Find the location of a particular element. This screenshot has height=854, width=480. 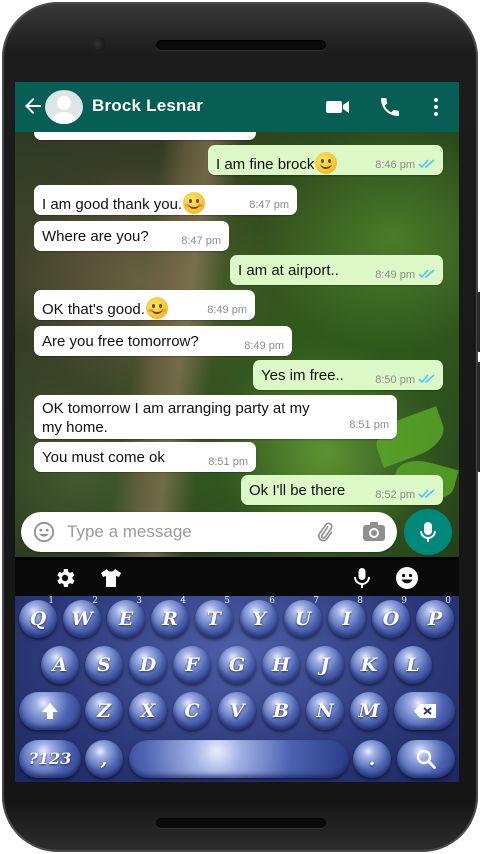

key-w: W2 is located at coordinates (82, 617).